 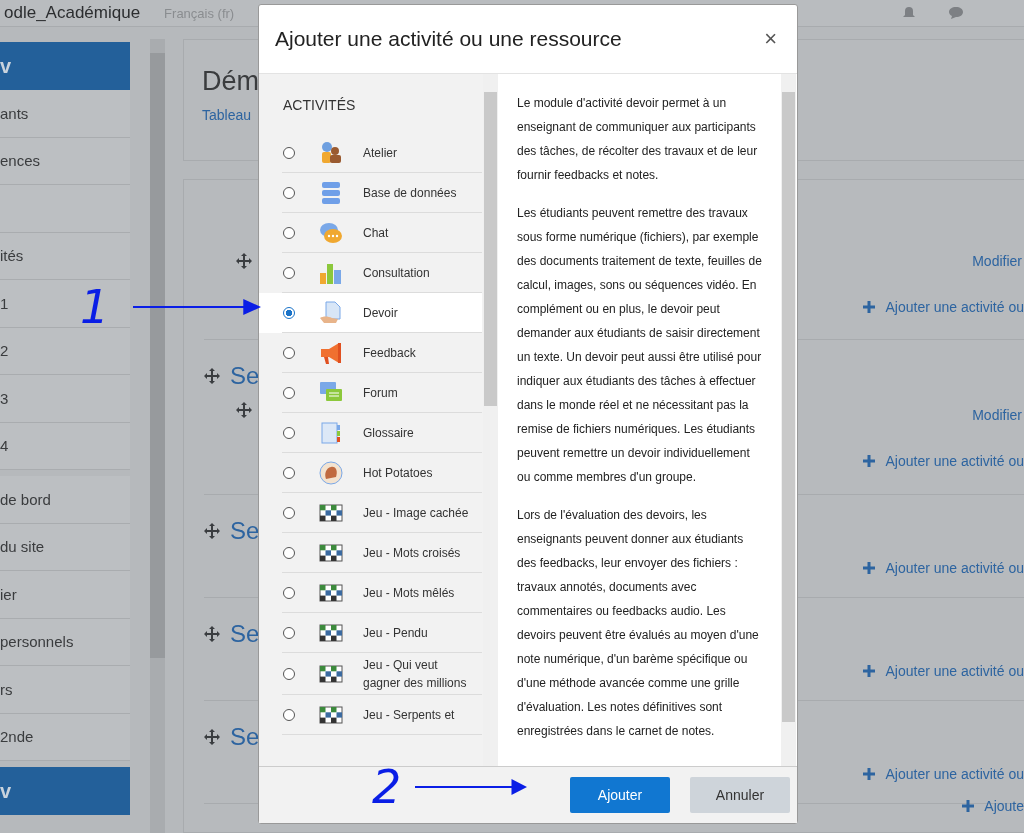 What do you see at coordinates (370, 715) in the screenshot?
I see `activity-option: Jeu - Serpents et` at bounding box center [370, 715].